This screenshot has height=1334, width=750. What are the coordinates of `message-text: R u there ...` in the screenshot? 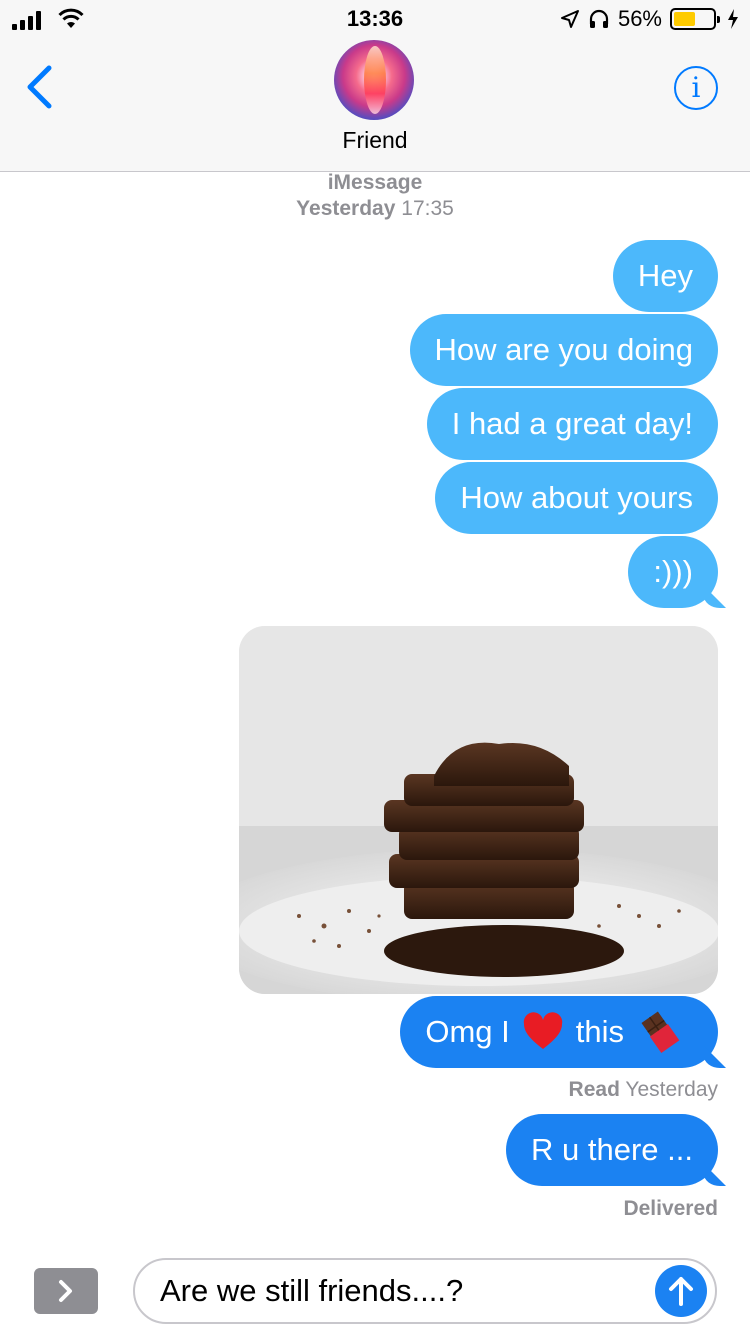 It's located at (612, 1149).